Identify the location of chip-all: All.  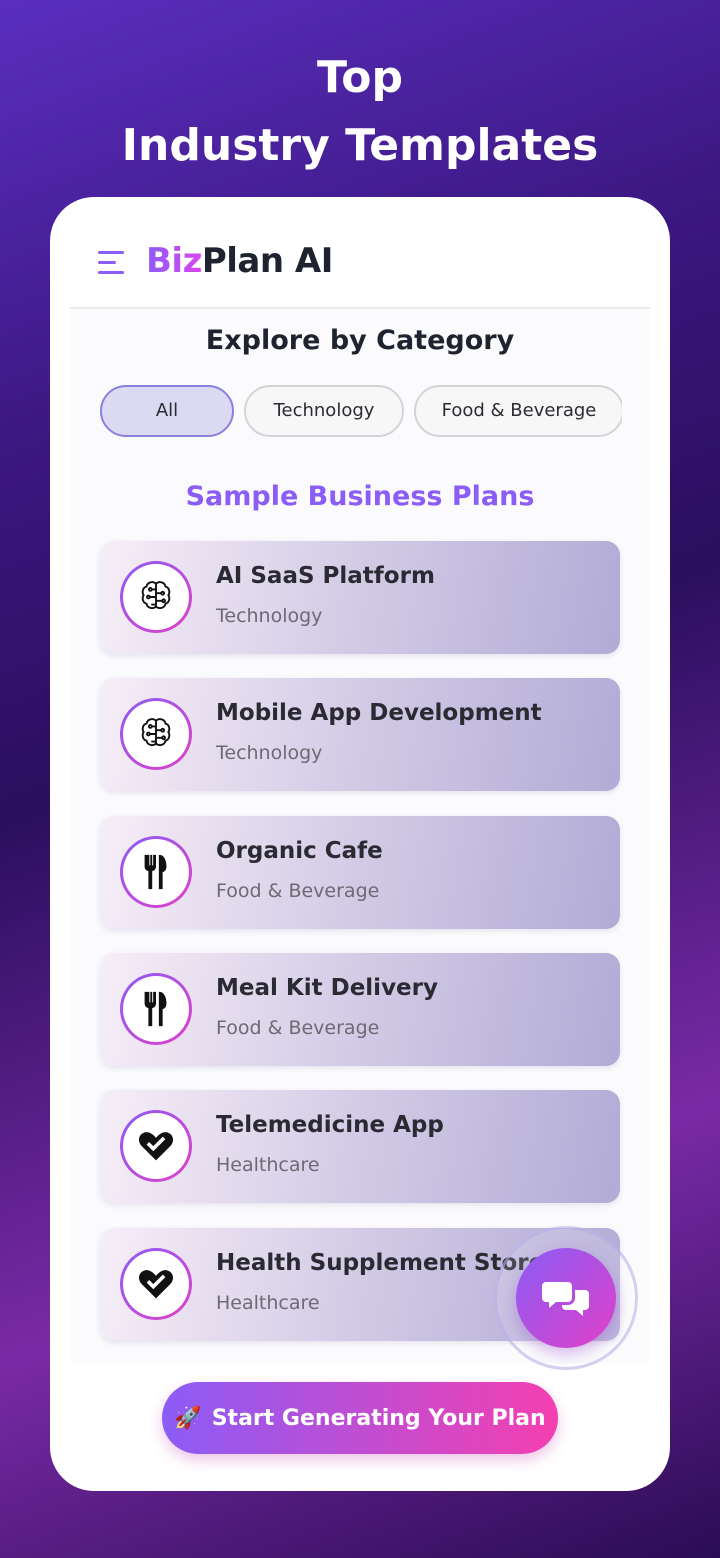
(167, 411).